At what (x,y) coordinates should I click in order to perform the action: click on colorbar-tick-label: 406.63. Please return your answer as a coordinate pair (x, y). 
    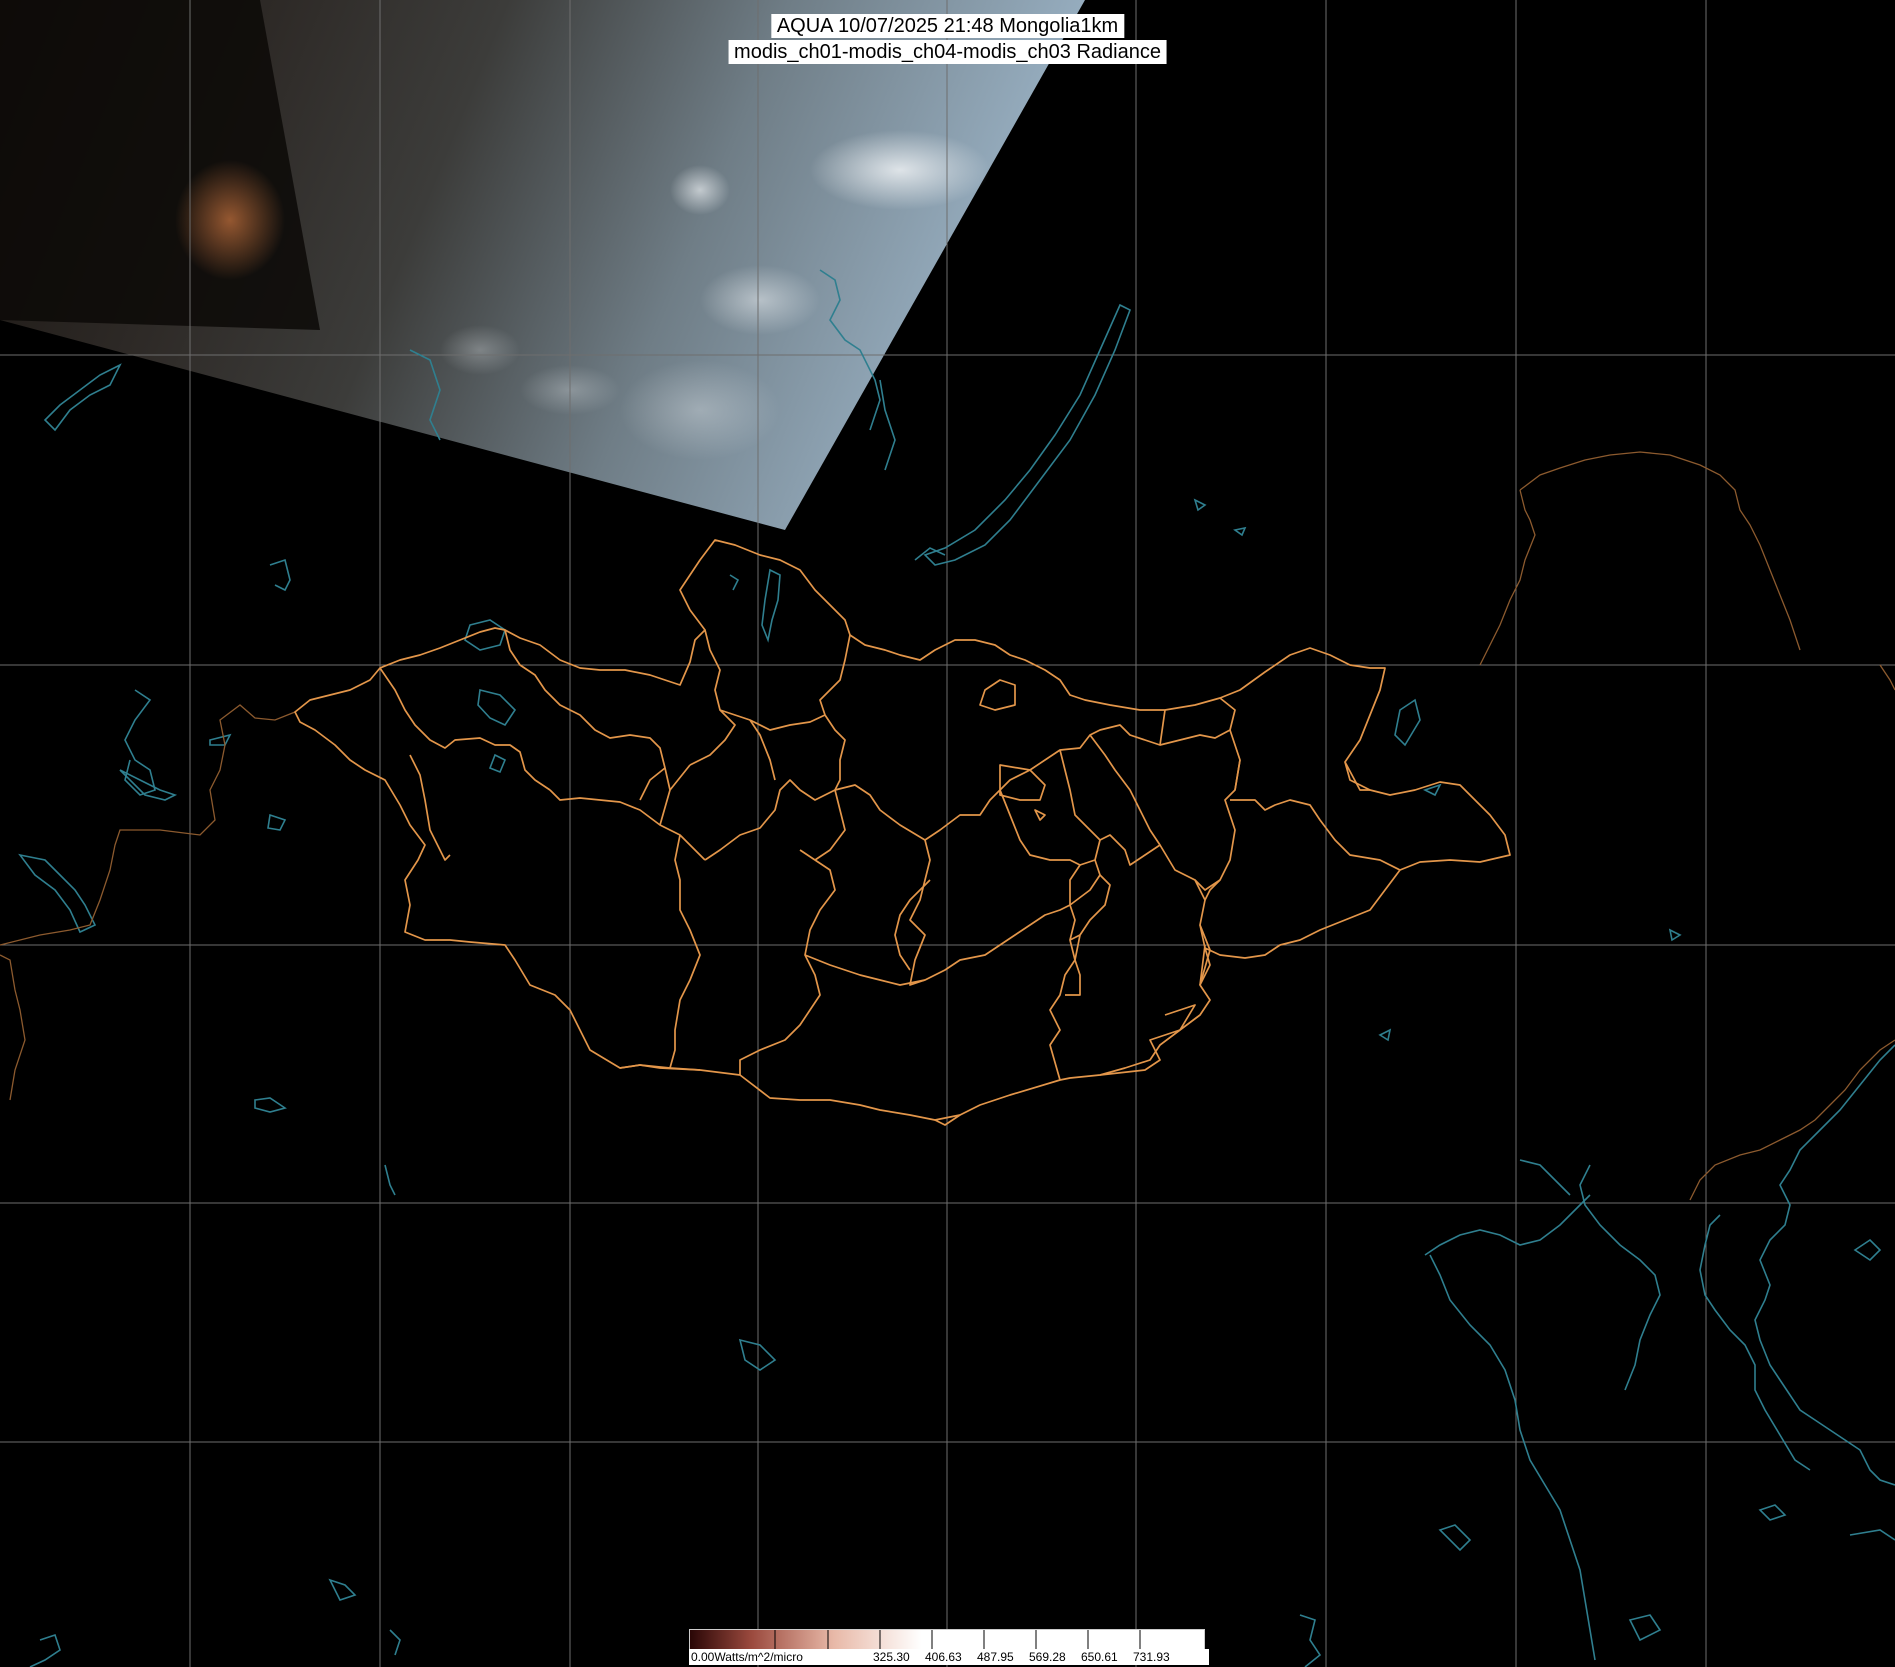
    Looking at the image, I should click on (943, 1657).